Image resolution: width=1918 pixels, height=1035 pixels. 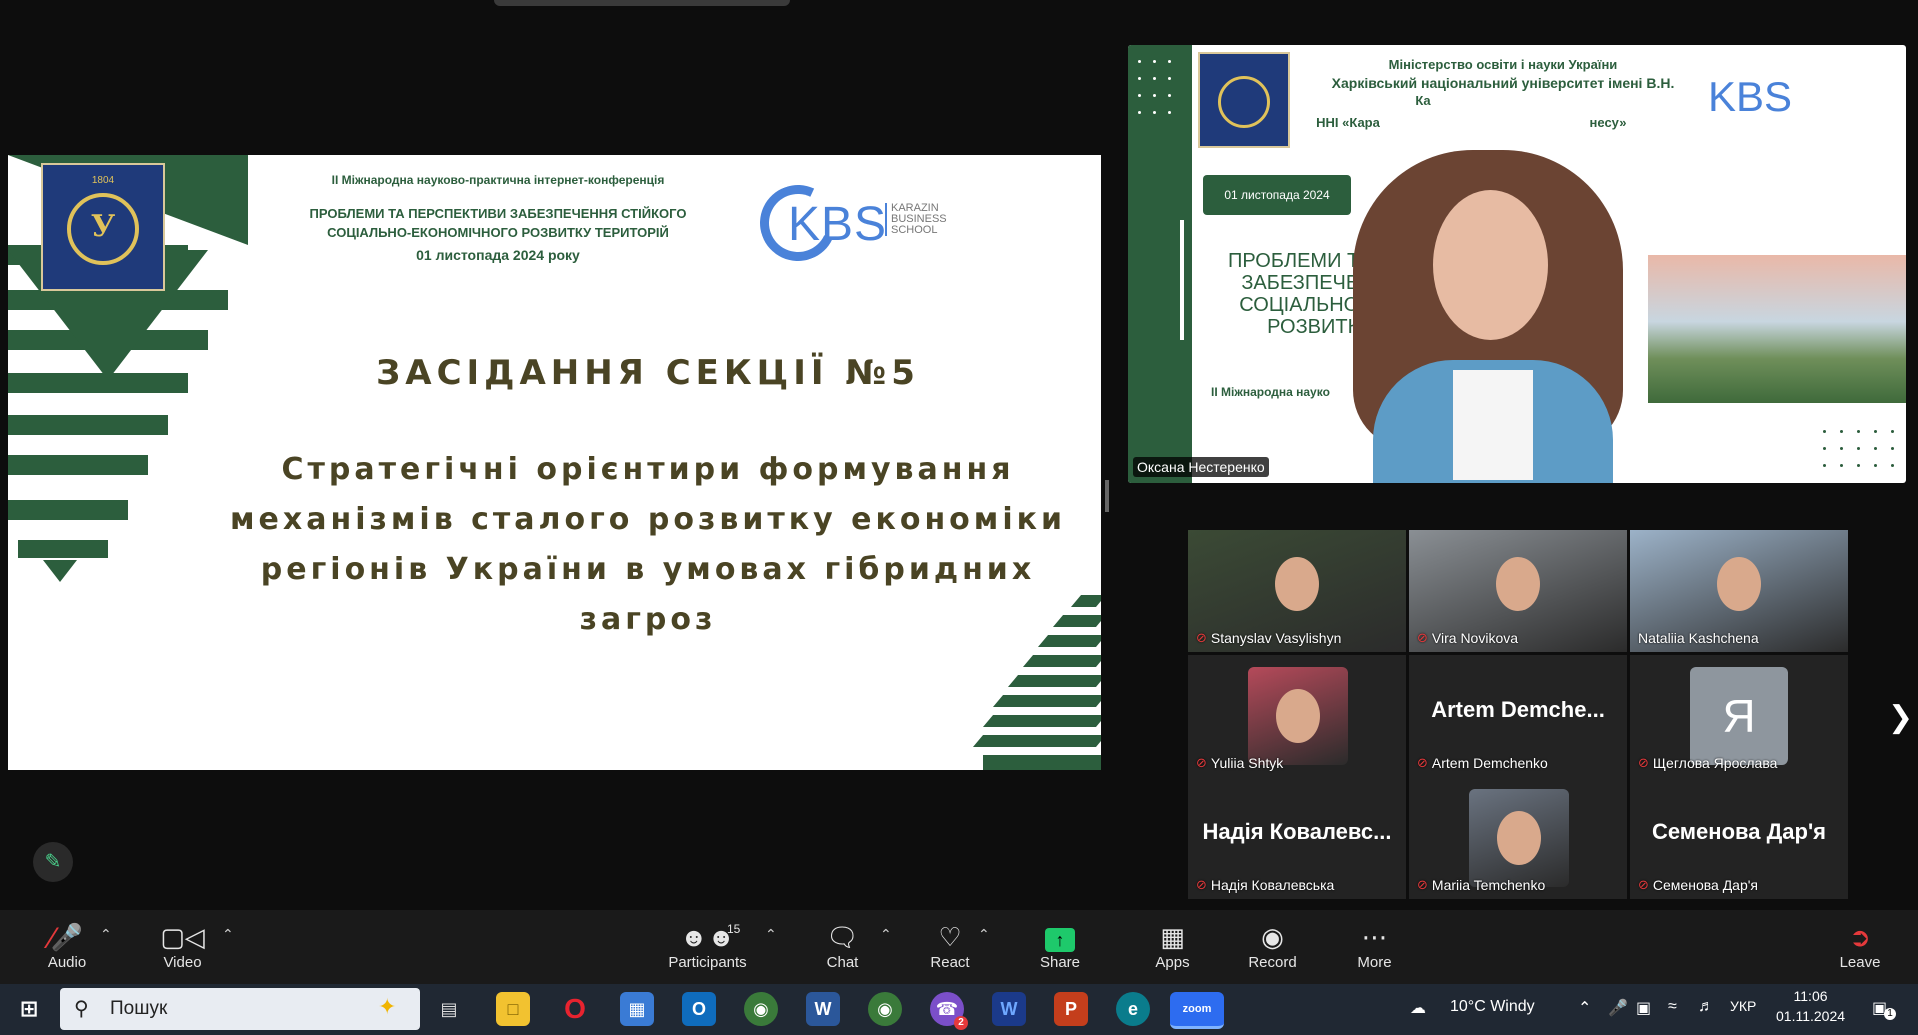 I want to click on clock: 11:06 01.11.2024, so click(x=1810, y=1006).